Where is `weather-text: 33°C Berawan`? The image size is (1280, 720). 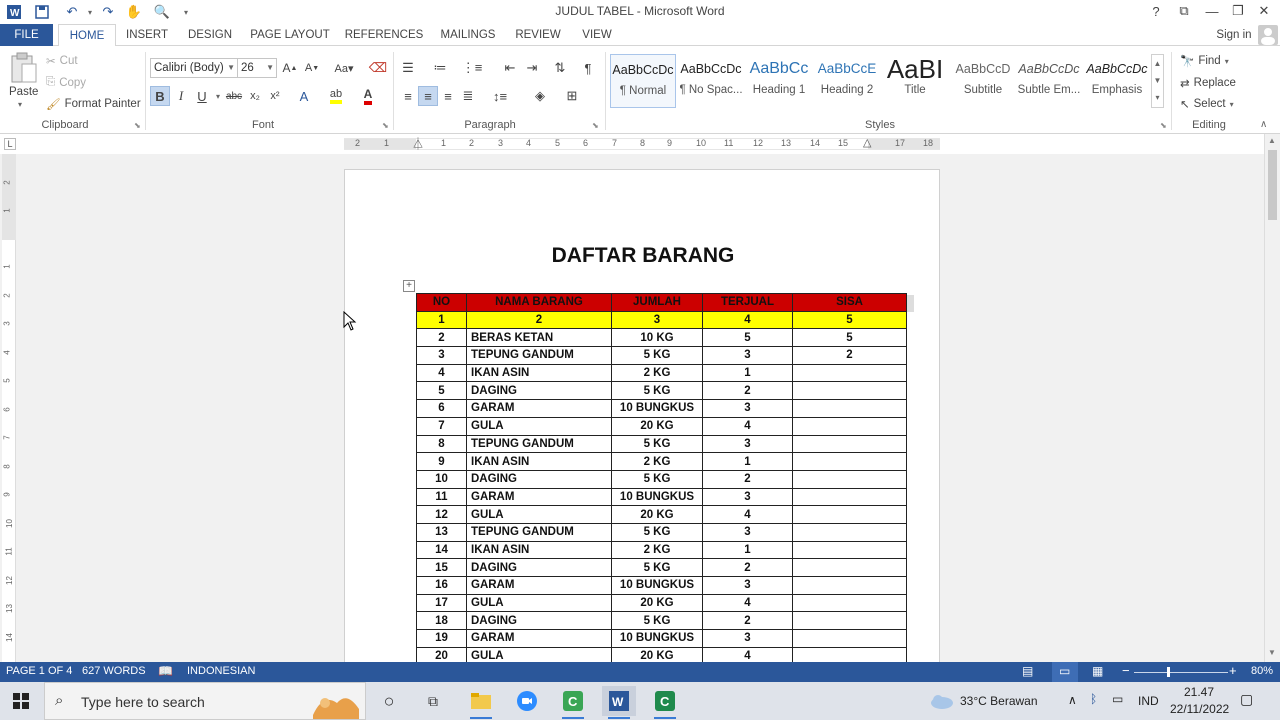 weather-text: 33°C Berawan is located at coordinates (999, 701).